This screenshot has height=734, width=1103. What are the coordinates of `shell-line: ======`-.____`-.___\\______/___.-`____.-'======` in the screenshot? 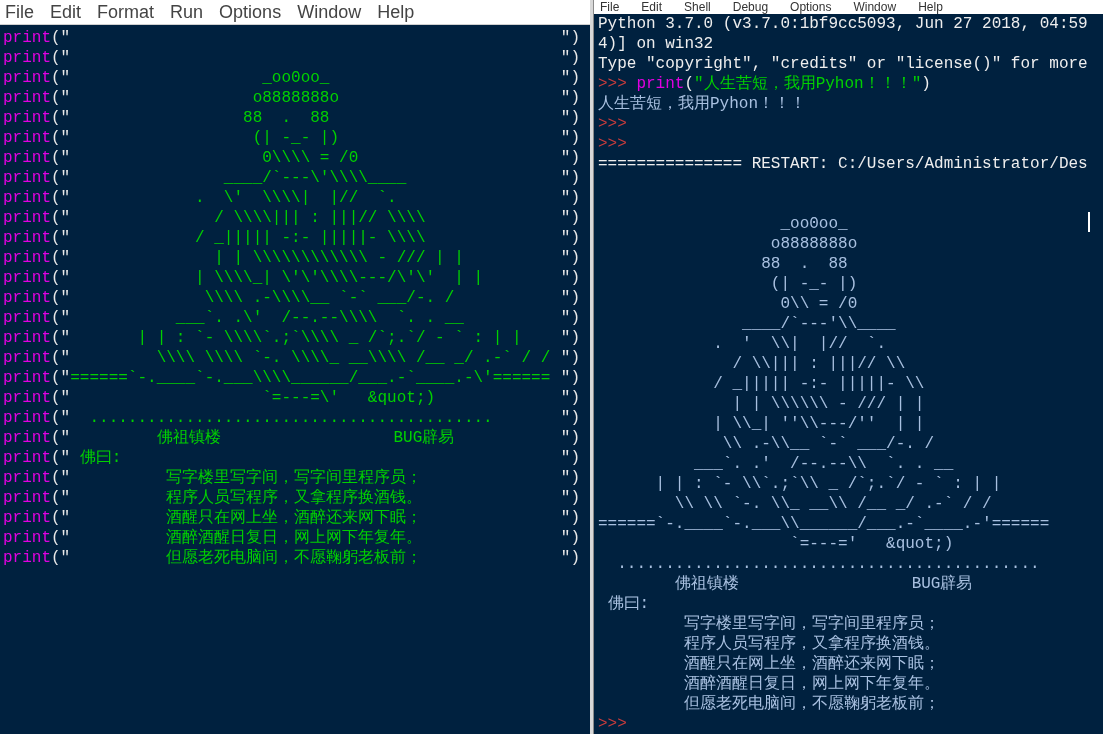 It's located at (824, 524).